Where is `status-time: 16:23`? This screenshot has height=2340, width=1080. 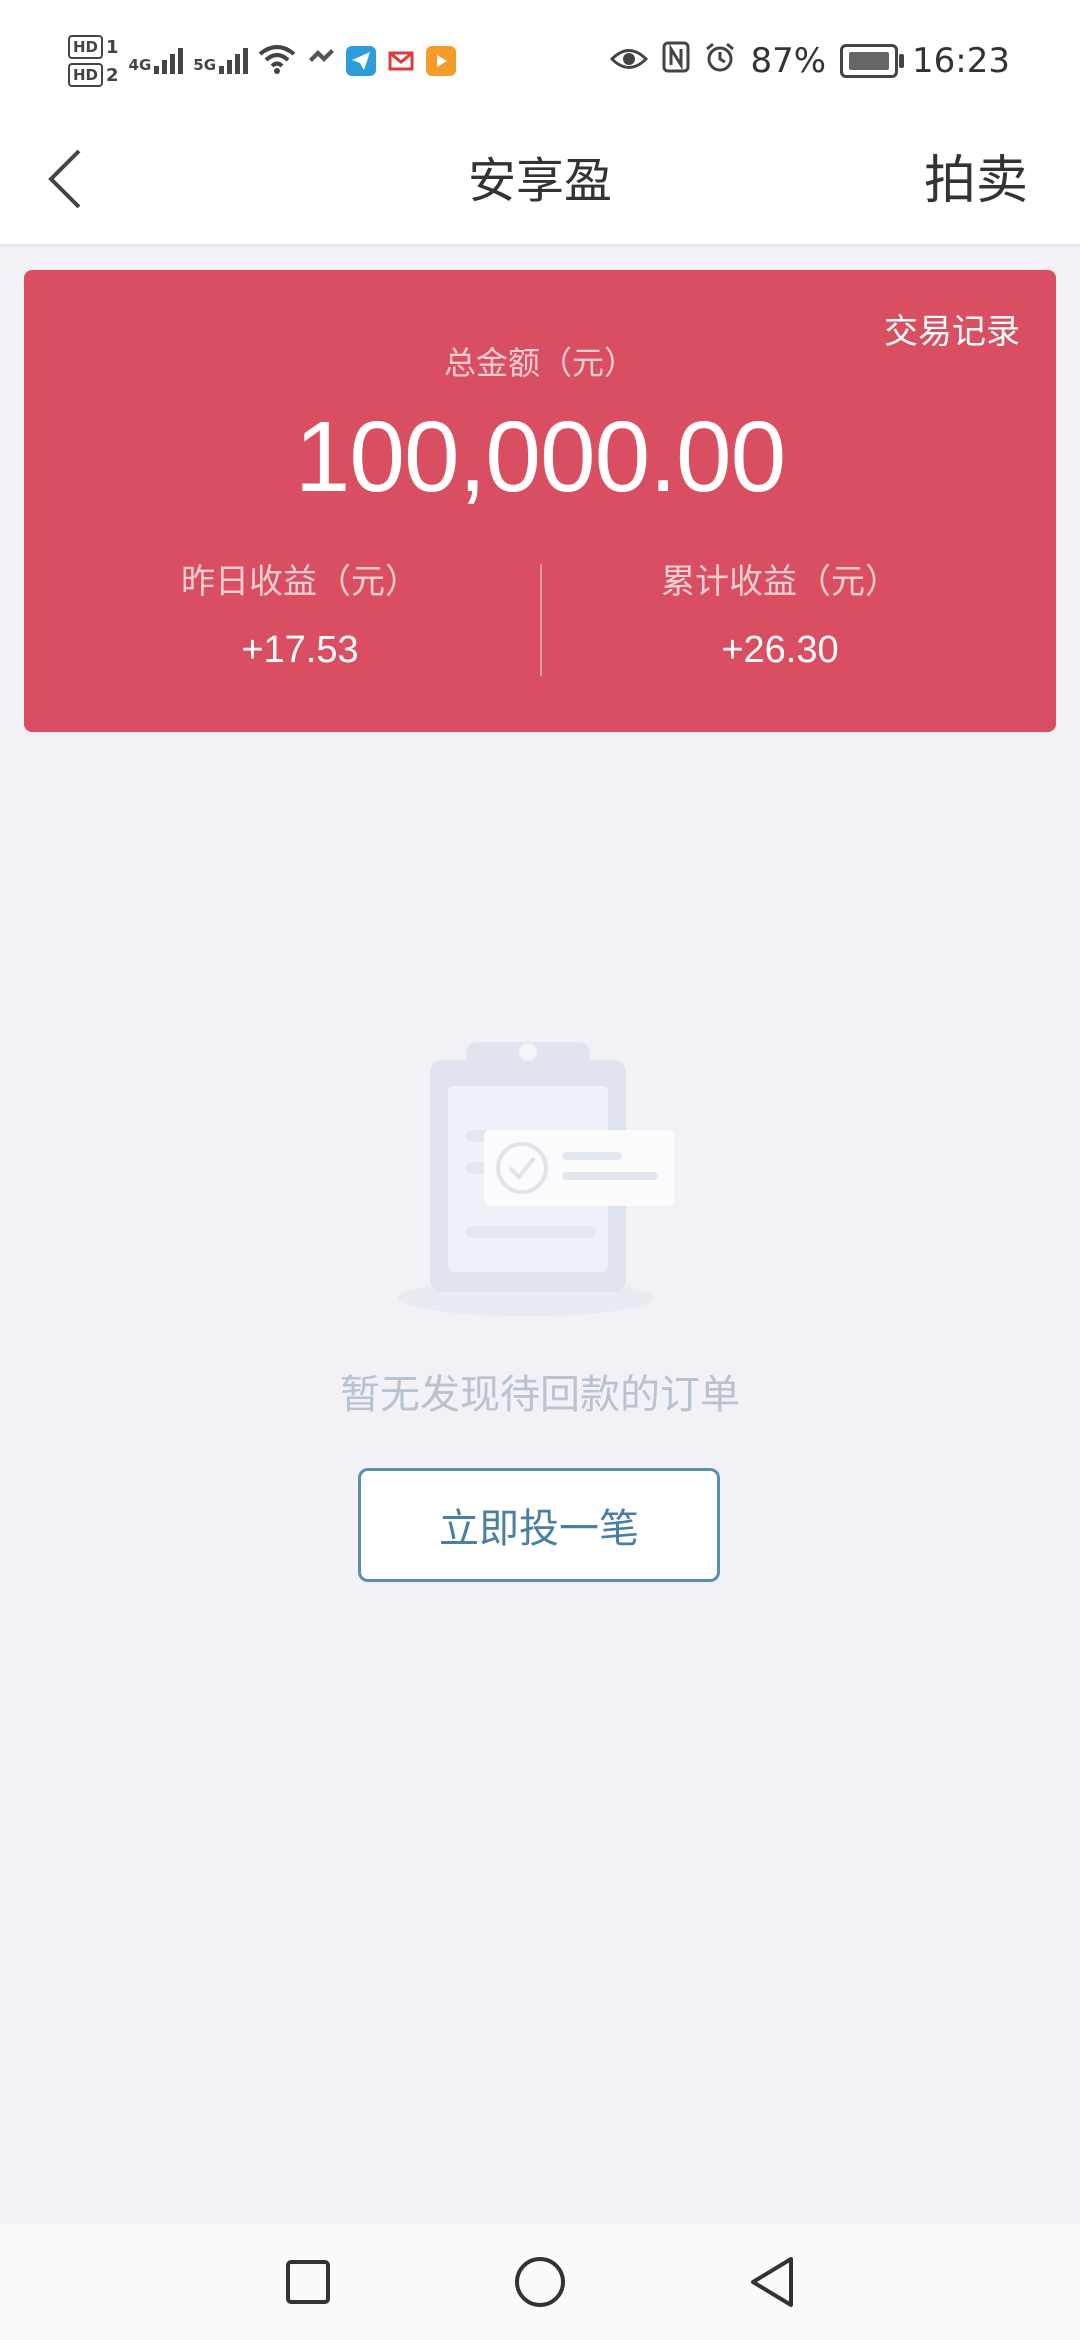
status-time: 16:23 is located at coordinates (961, 61).